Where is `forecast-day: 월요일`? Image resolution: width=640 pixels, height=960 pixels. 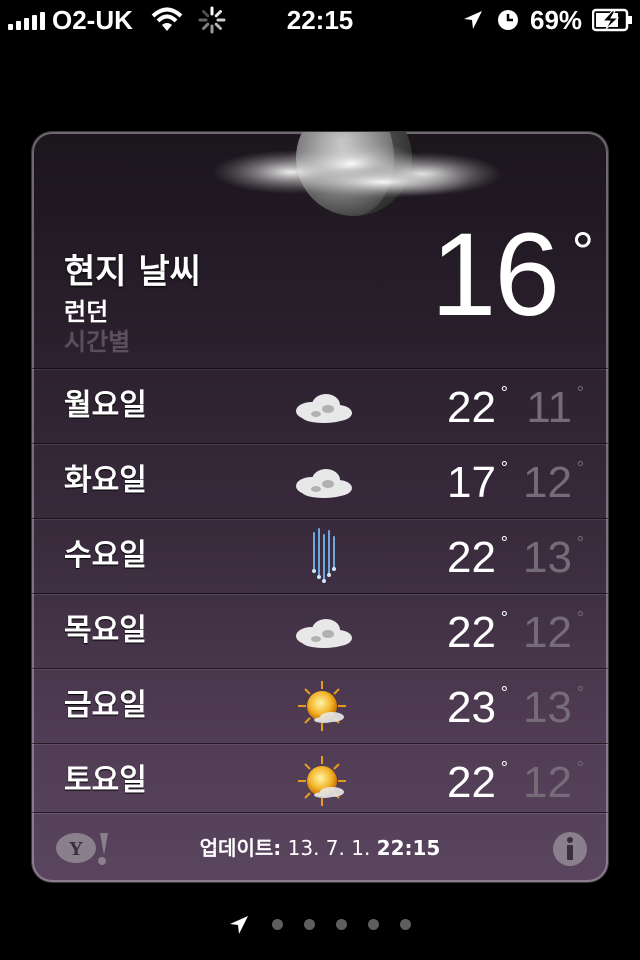
forecast-day: 월요일 is located at coordinates (105, 405).